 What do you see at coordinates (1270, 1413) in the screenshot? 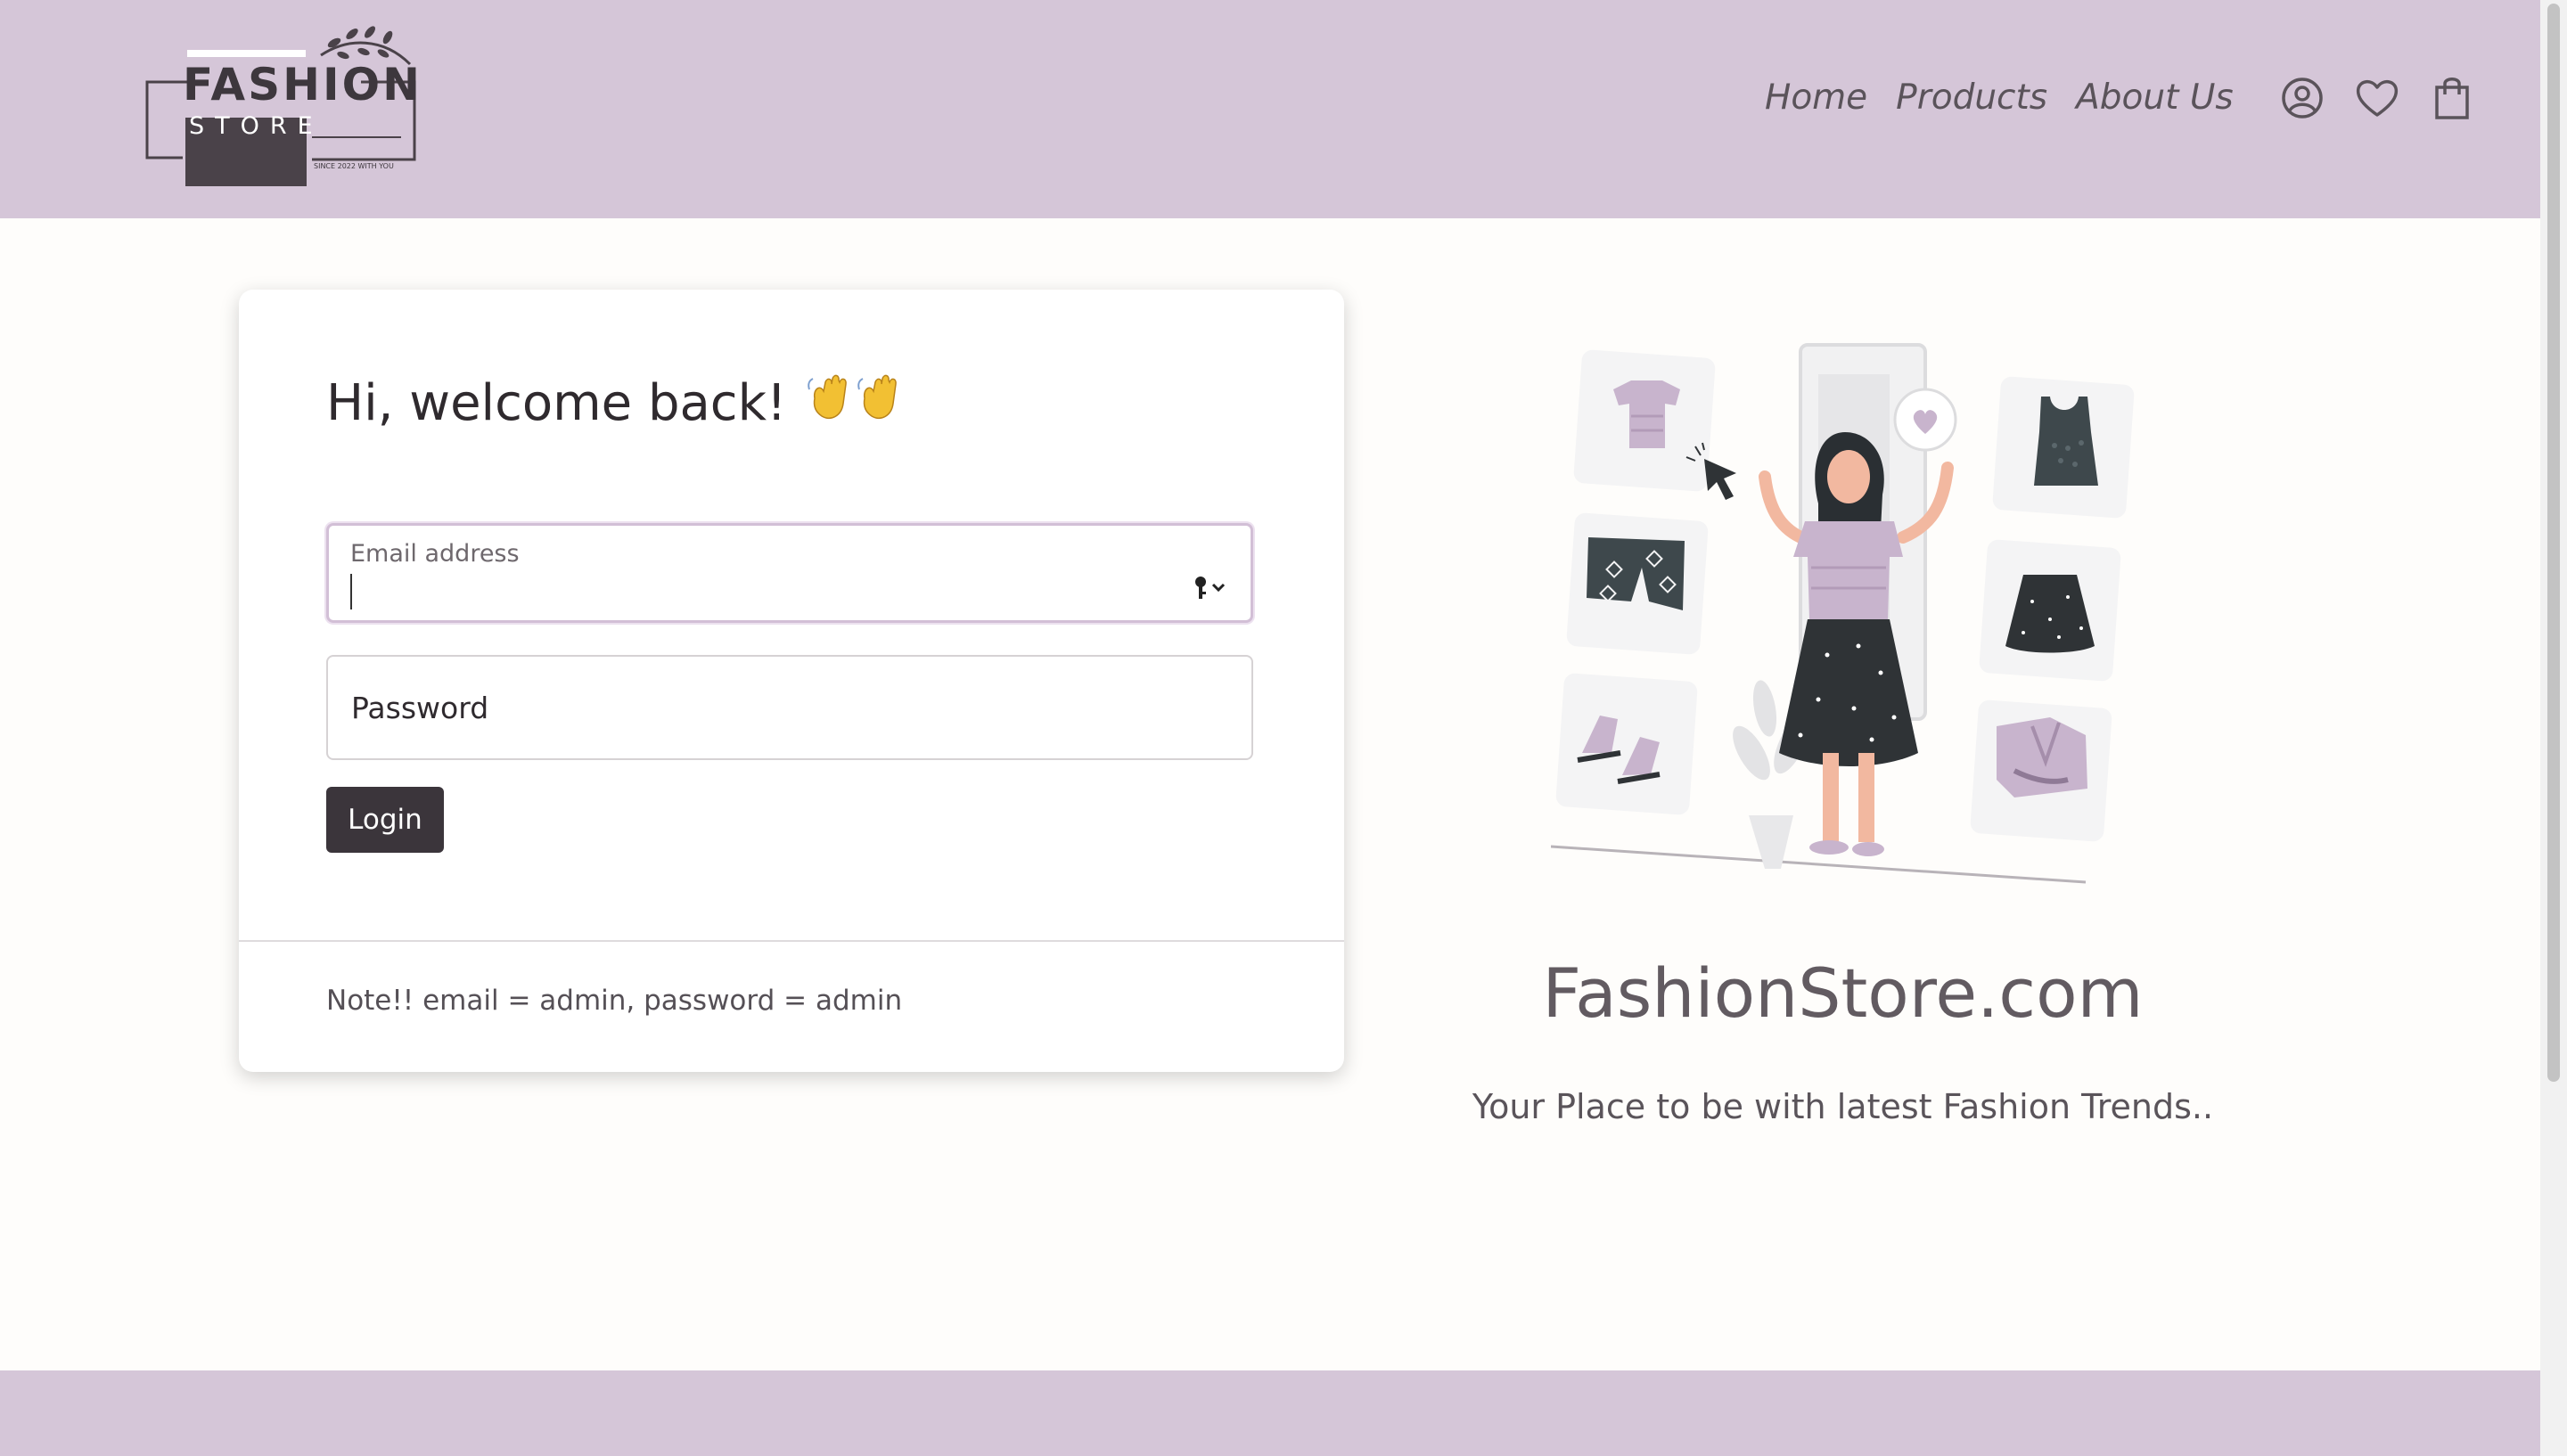
I see `site-footer` at bounding box center [1270, 1413].